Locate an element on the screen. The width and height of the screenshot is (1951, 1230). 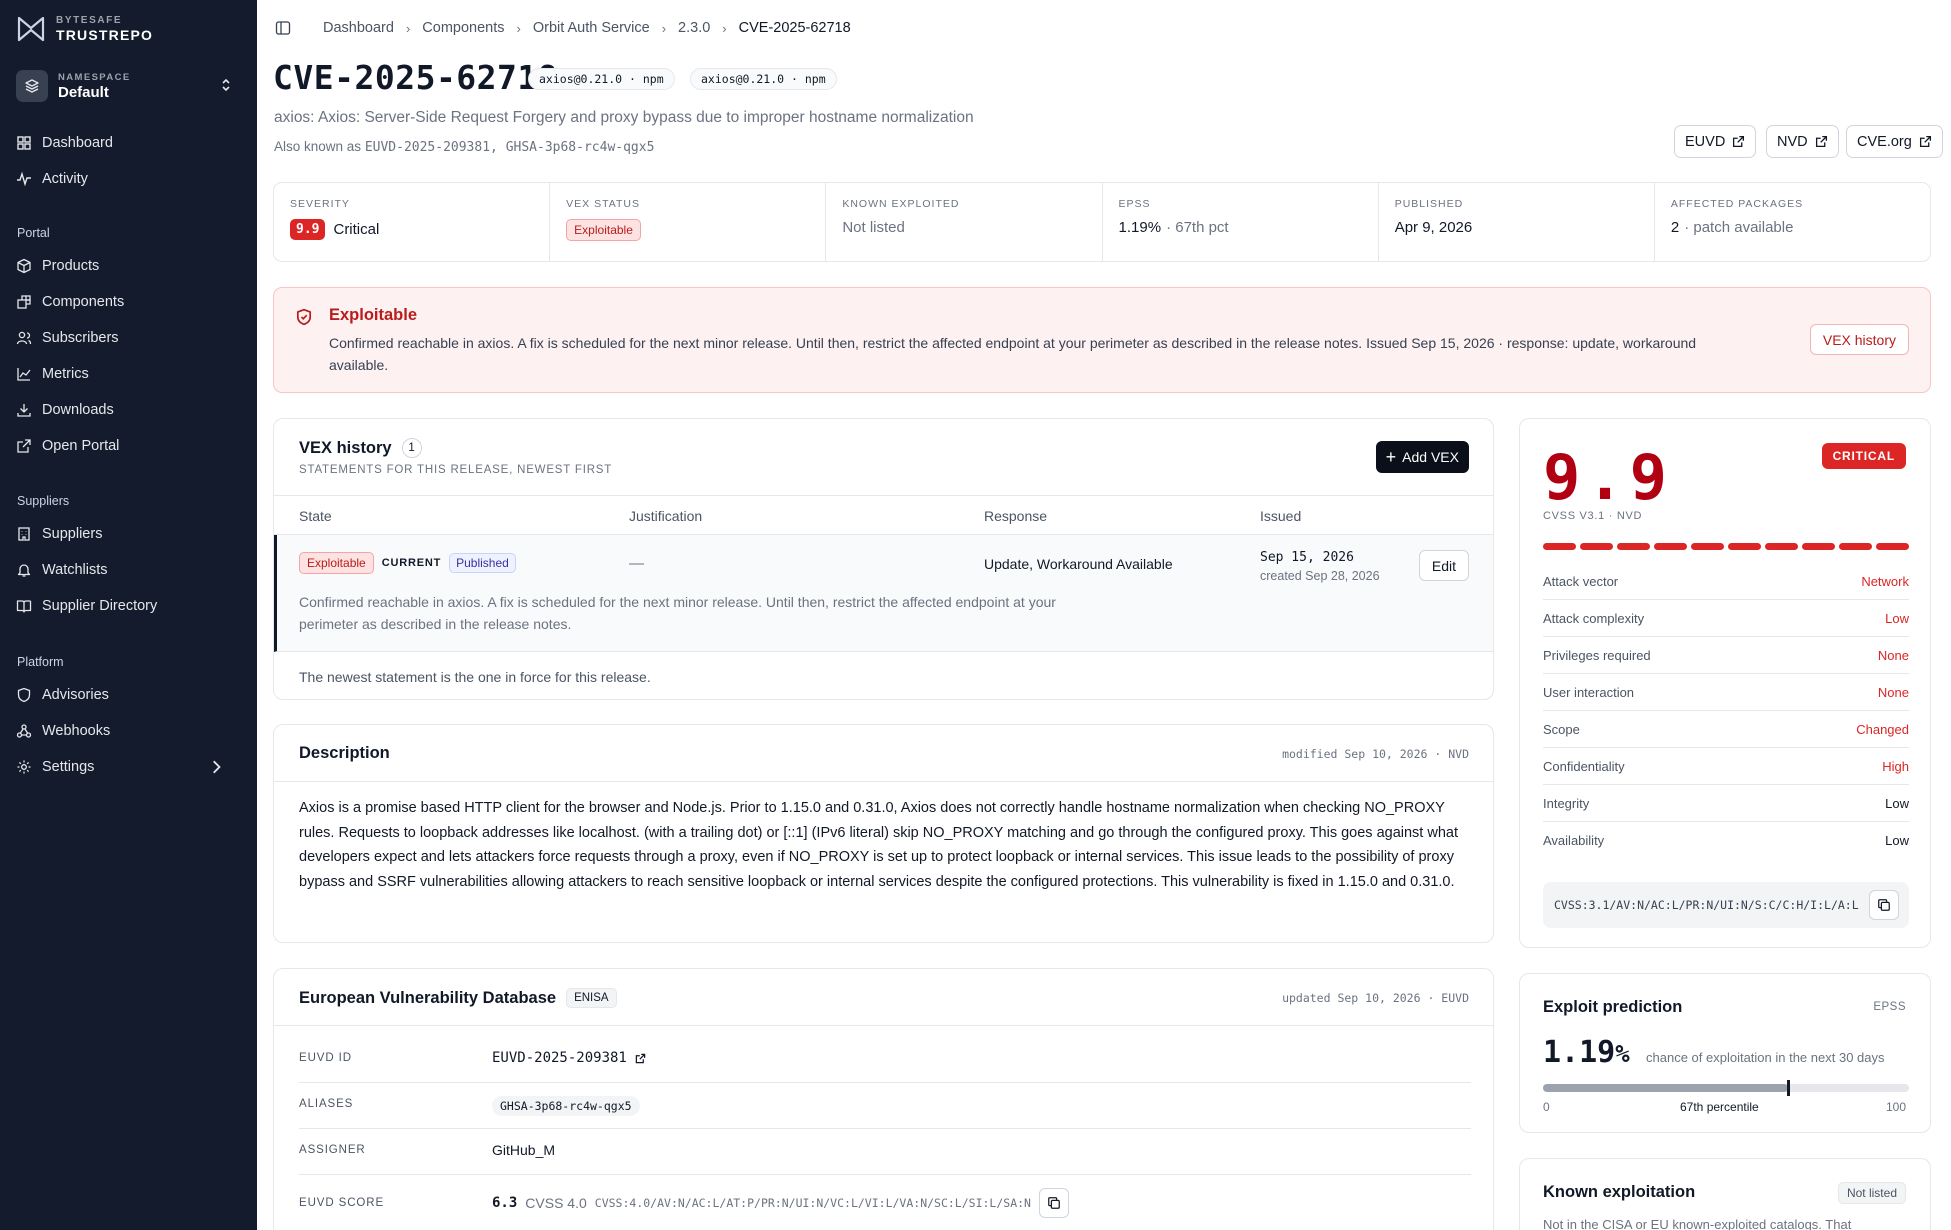
description-meta: modified Sep 10, 2026 · NVD is located at coordinates (1375, 754).